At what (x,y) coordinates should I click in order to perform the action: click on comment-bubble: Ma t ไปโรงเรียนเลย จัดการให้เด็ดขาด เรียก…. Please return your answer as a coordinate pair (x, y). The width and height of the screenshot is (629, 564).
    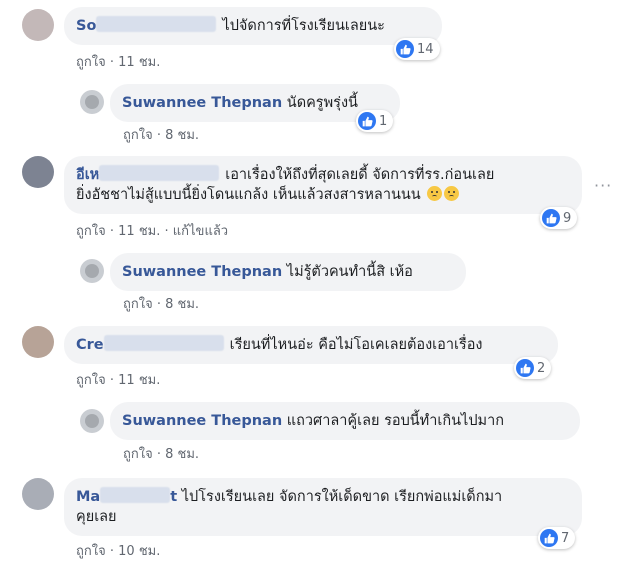
    Looking at the image, I should click on (323, 507).